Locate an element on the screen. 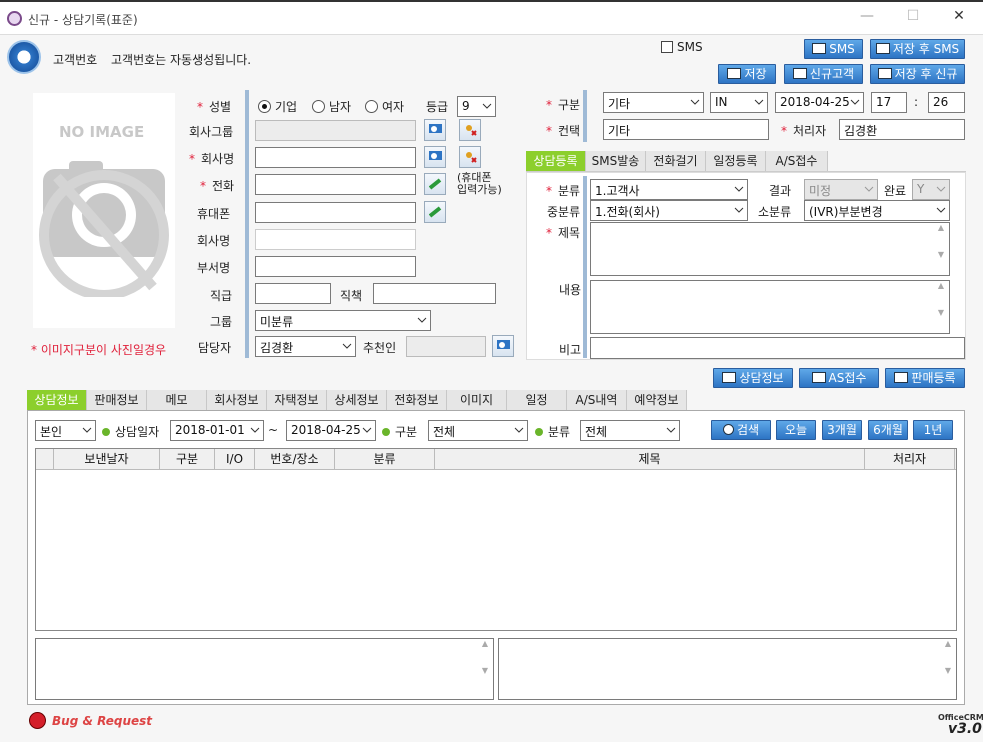 This screenshot has width=983, height=742. category-select: 1.고객사 is located at coordinates (669, 189).